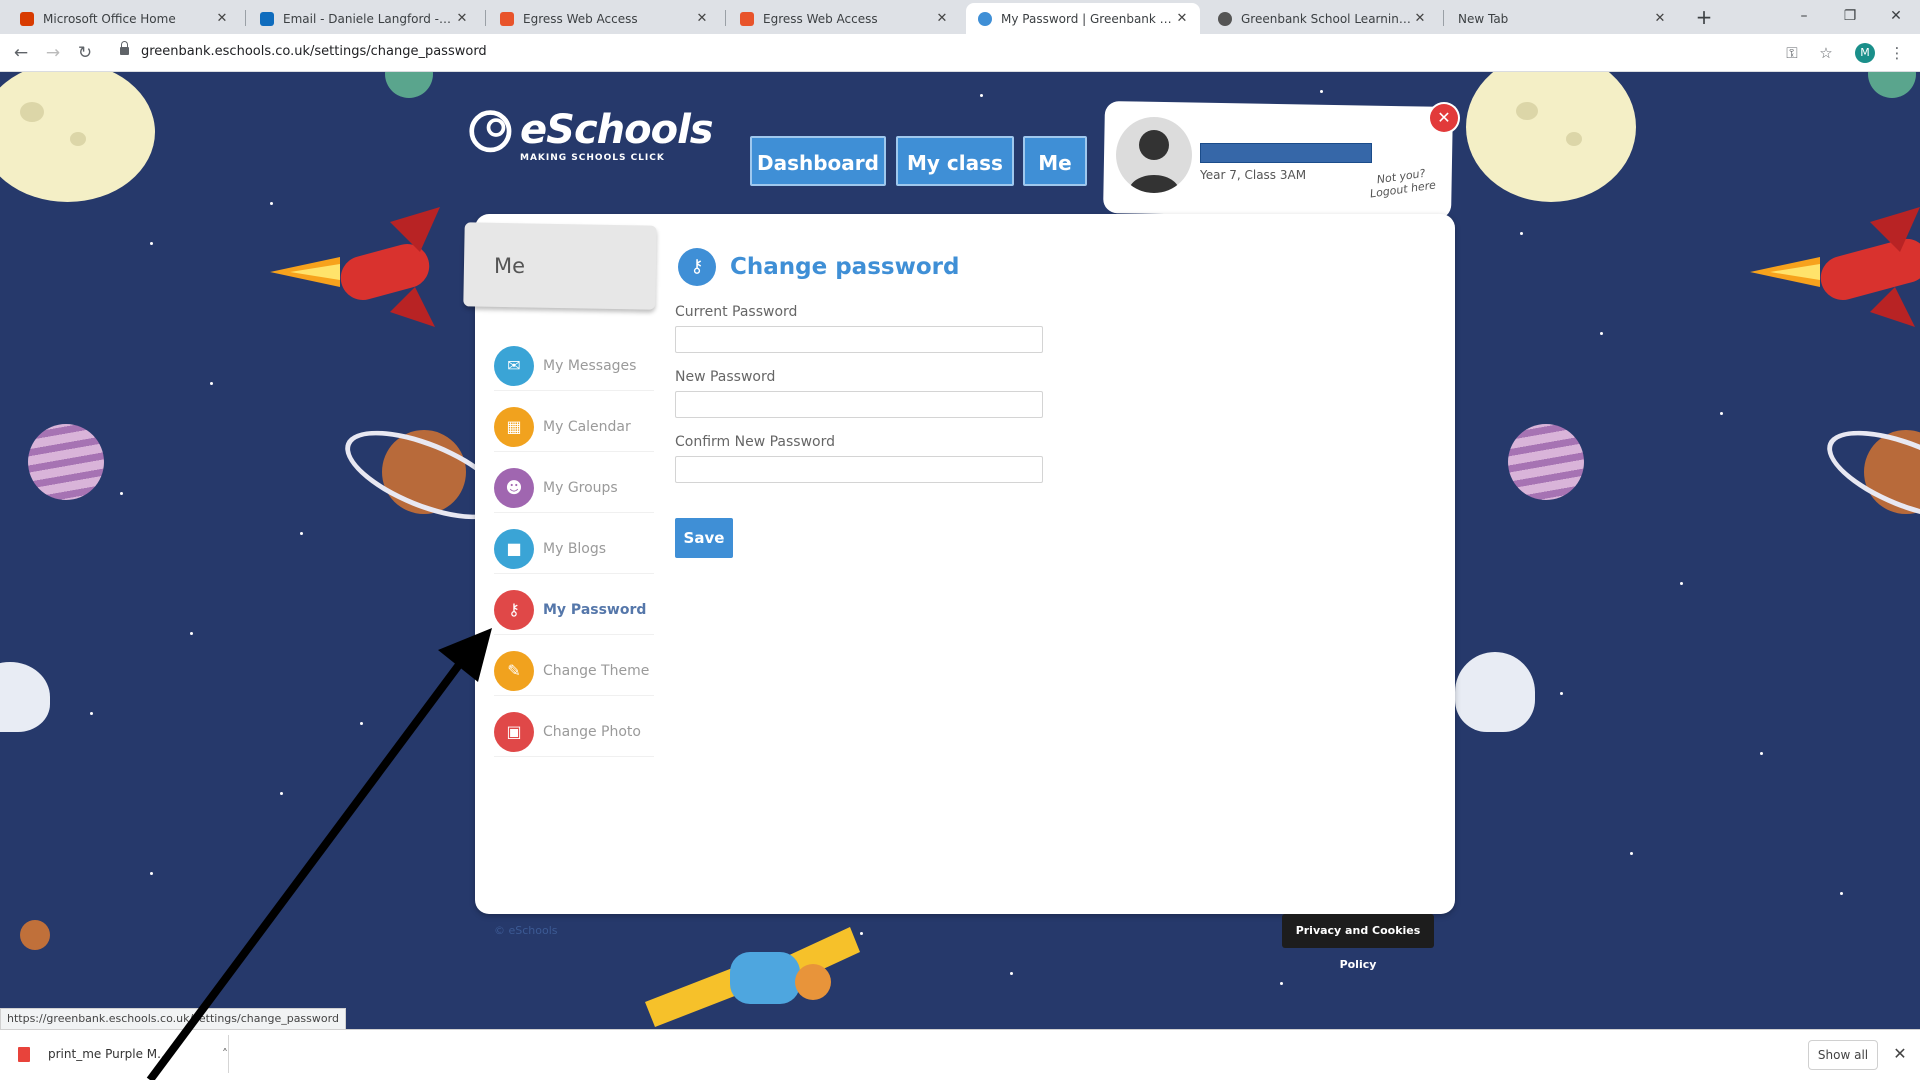  Describe the element at coordinates (574, 427) in the screenshot. I see `sidebar-item-my-calendar: ▦ My Calendar` at that location.